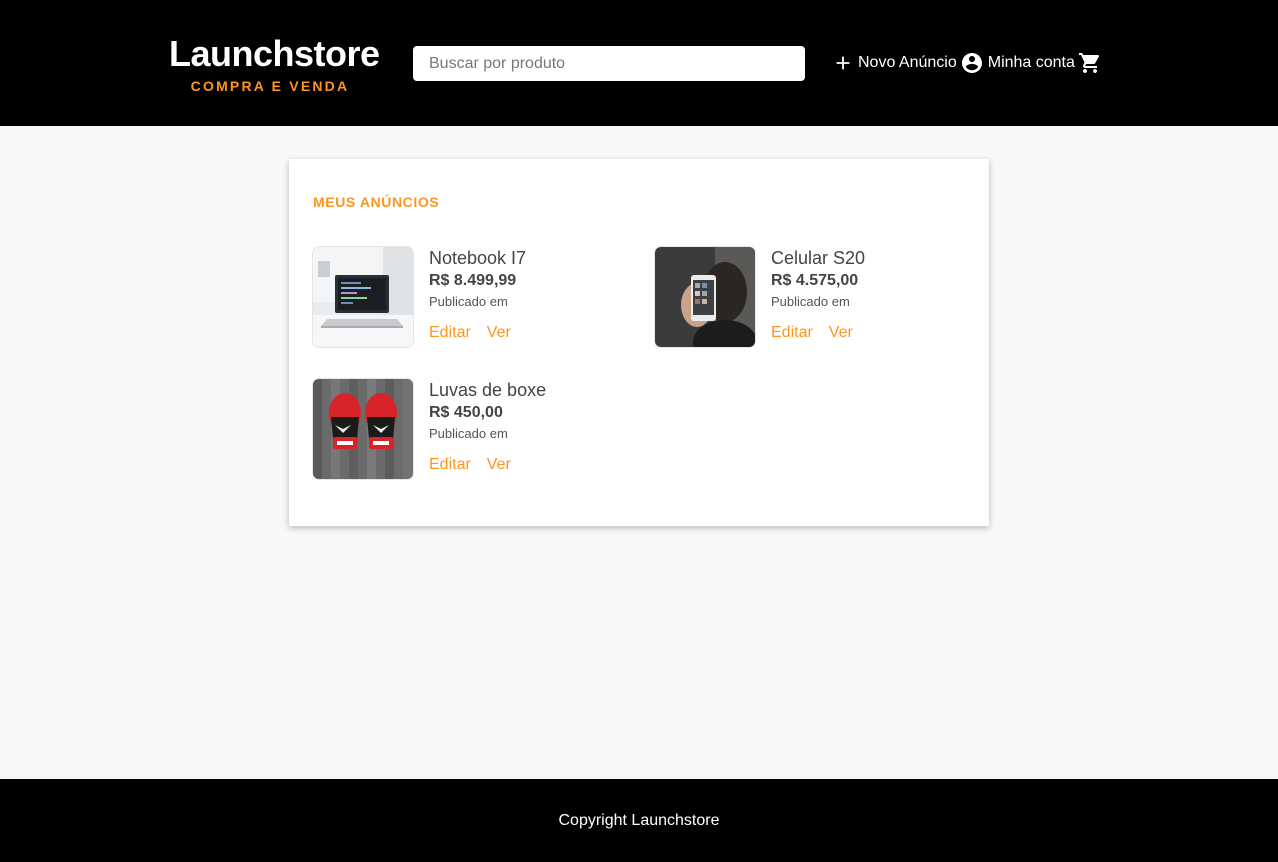 The width and height of the screenshot is (1278, 862). I want to click on section-title: MEUS ANÚNCIOS, so click(376, 202).